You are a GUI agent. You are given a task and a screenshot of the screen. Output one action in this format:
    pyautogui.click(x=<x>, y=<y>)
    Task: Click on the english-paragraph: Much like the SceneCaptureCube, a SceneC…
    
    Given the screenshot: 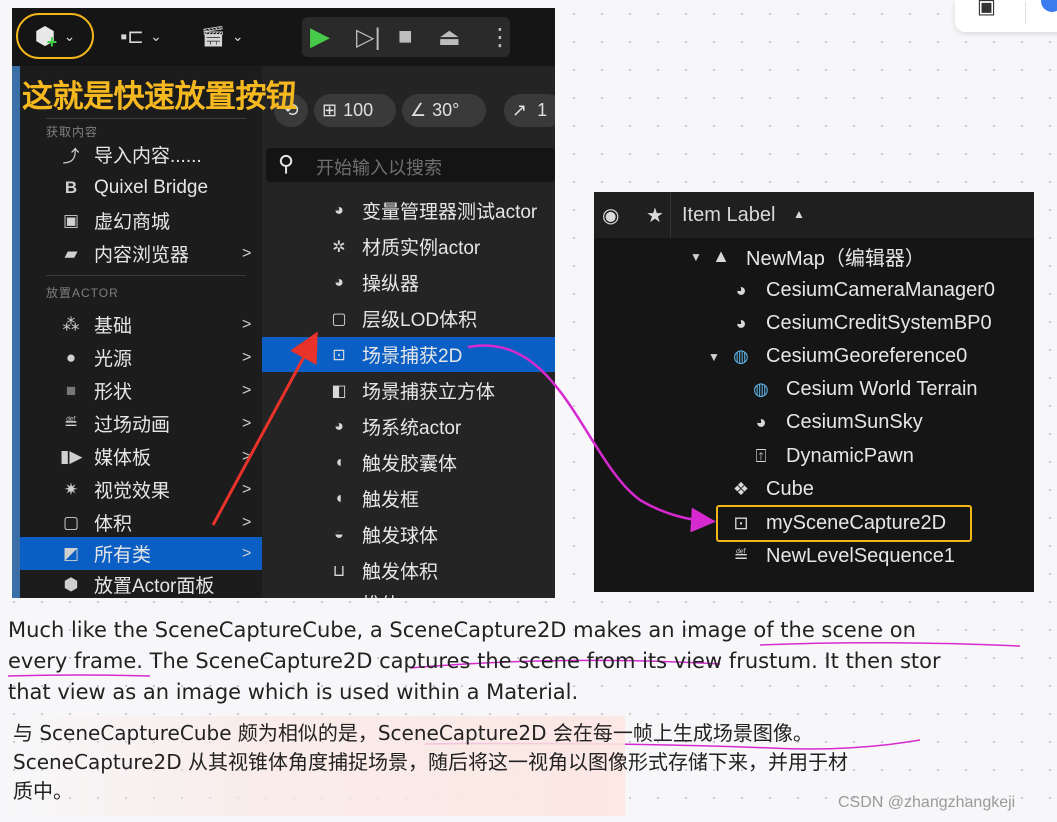 What is the action you would take?
    pyautogui.click(x=532, y=661)
    